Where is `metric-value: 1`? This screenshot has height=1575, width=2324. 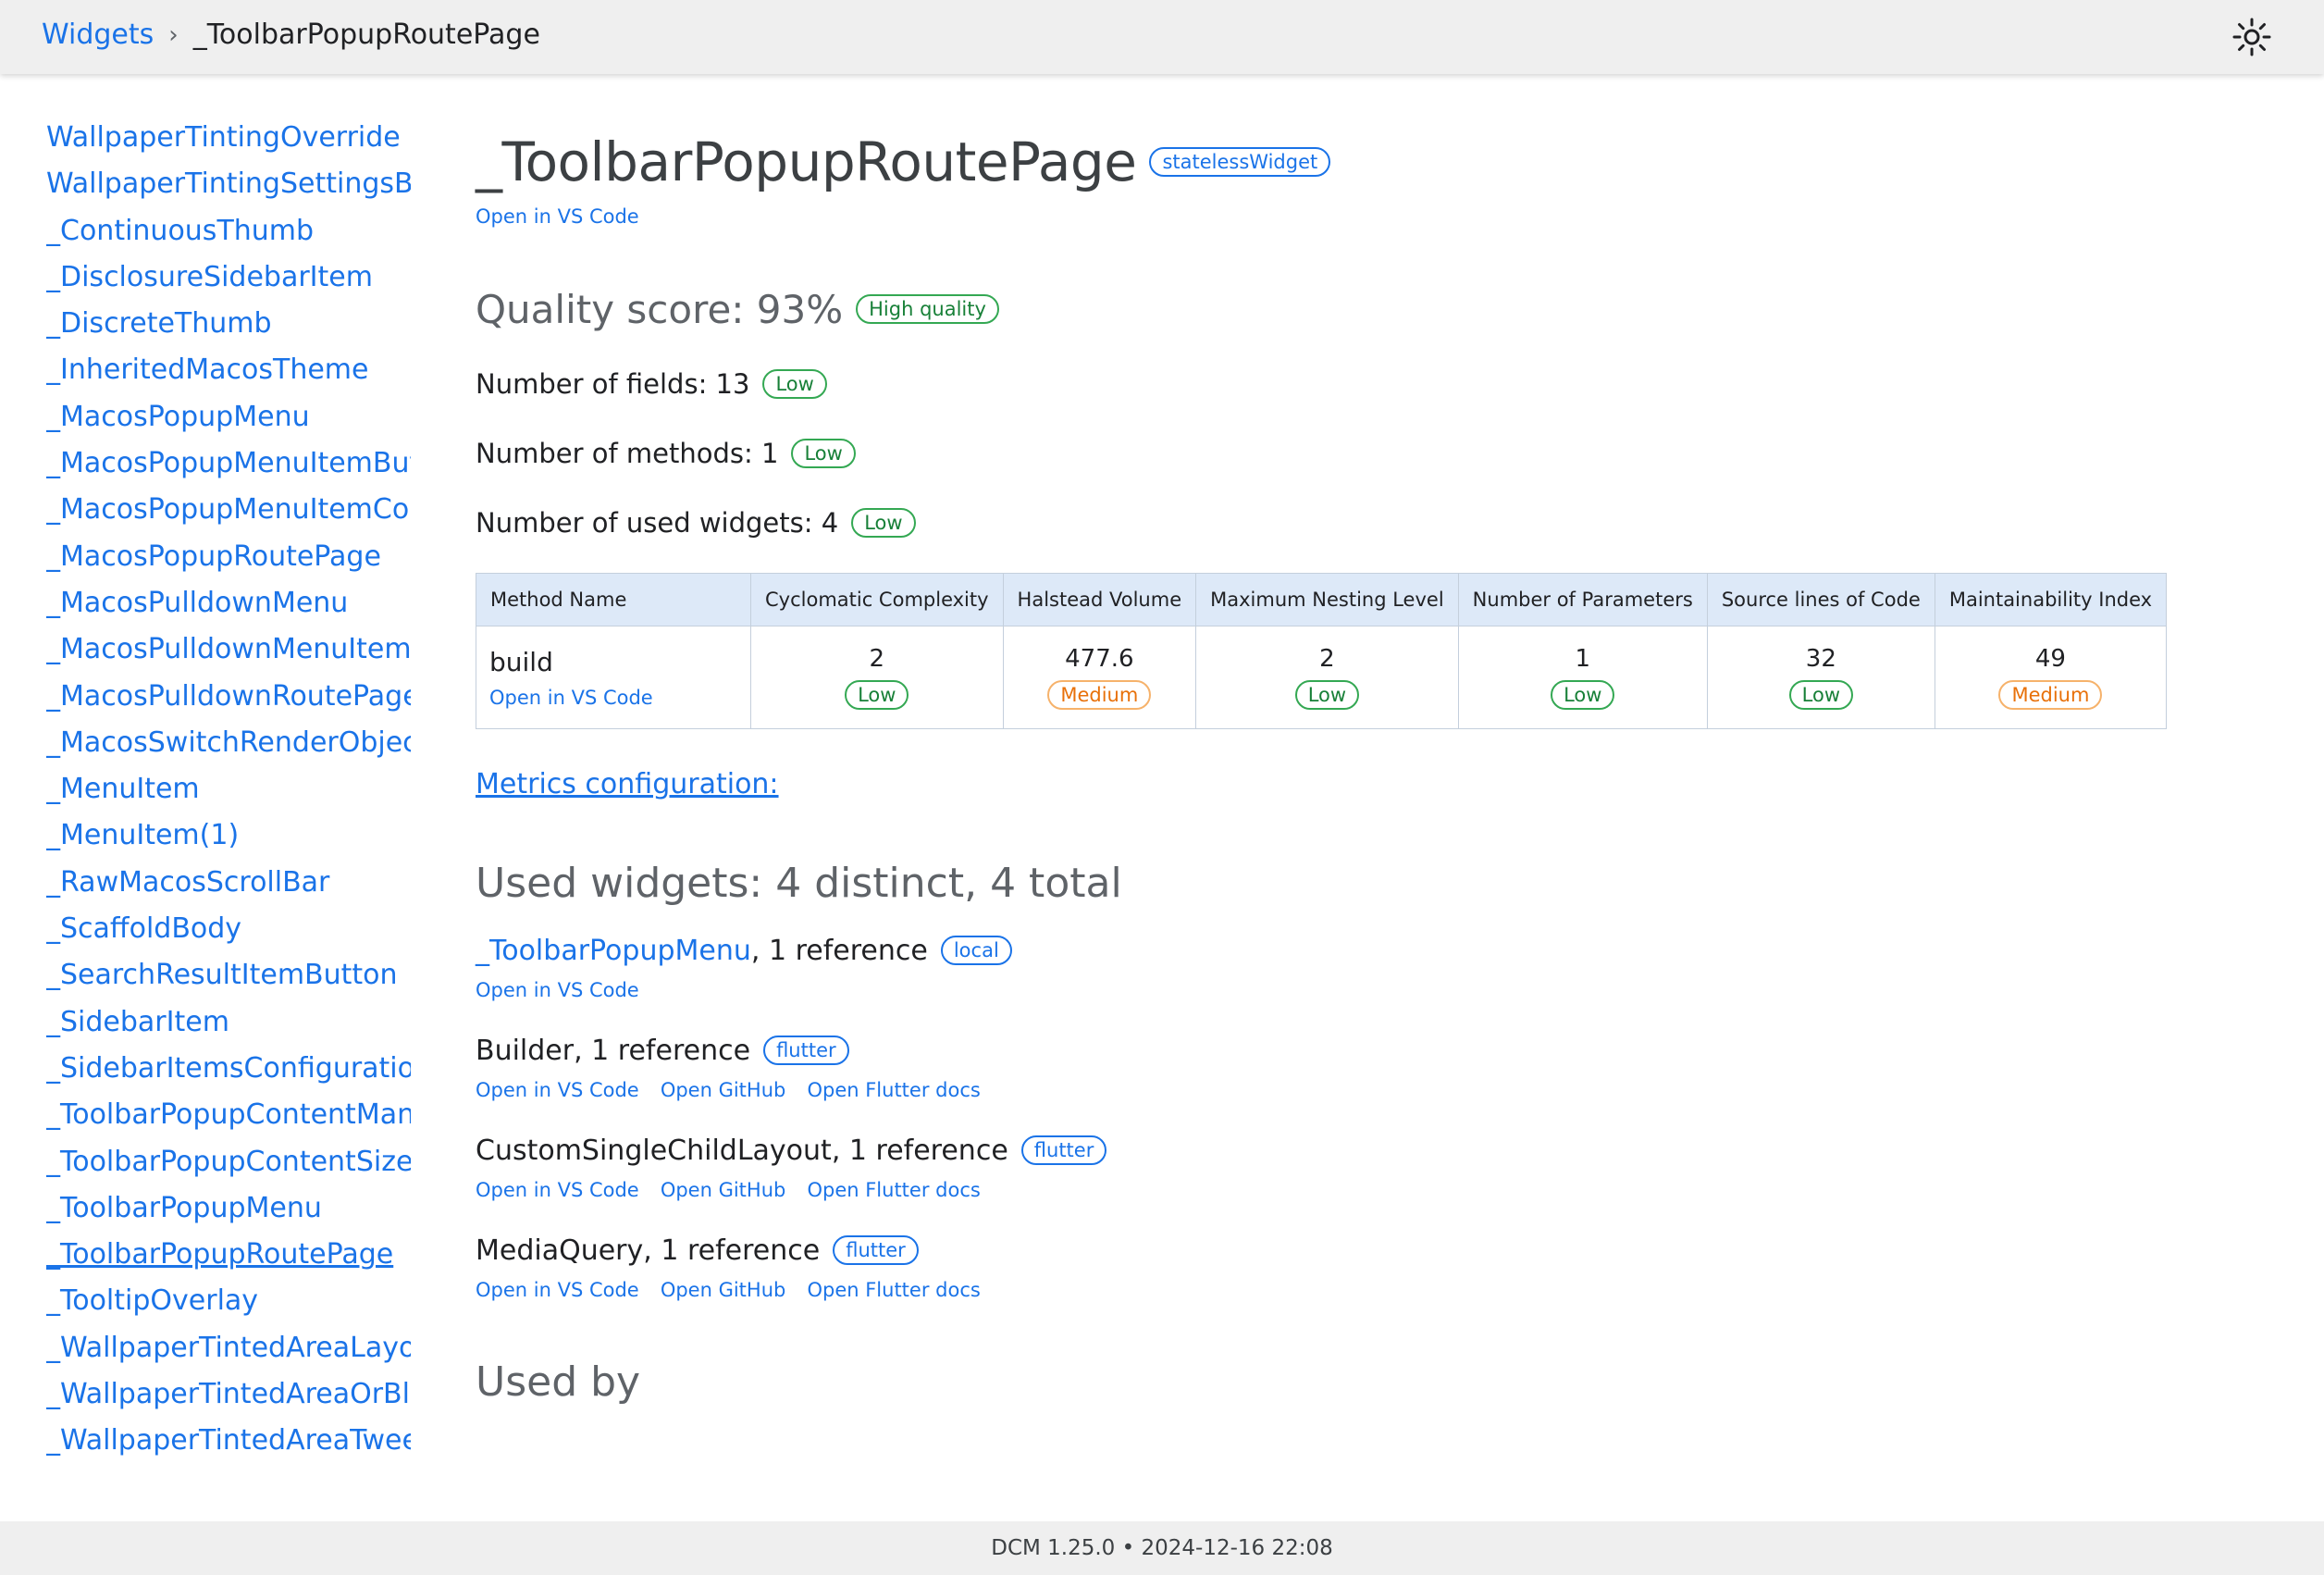 metric-value: 1 is located at coordinates (1583, 659).